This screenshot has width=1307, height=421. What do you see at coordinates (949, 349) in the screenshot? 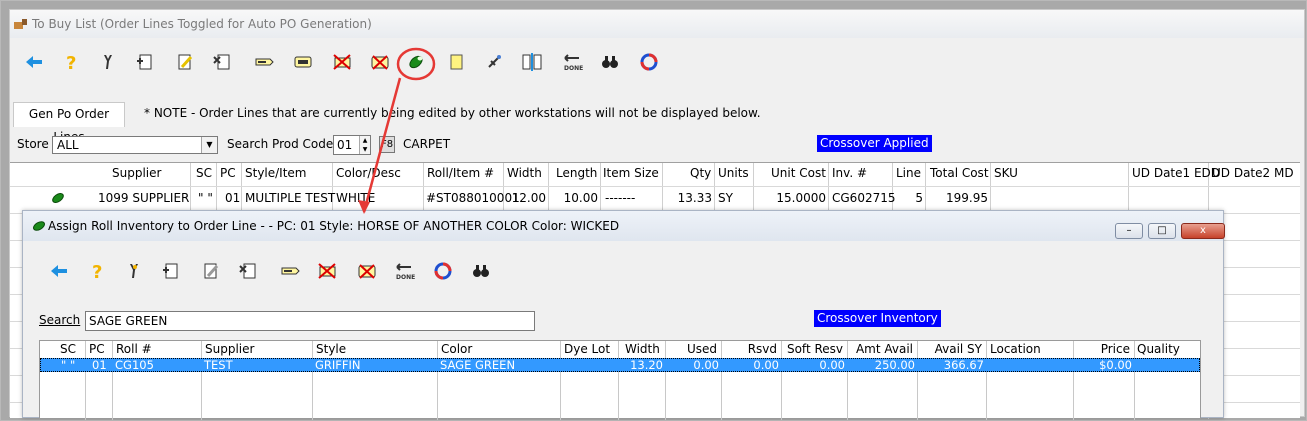
I see `inv-header-avail-sy: Avail SY` at bounding box center [949, 349].